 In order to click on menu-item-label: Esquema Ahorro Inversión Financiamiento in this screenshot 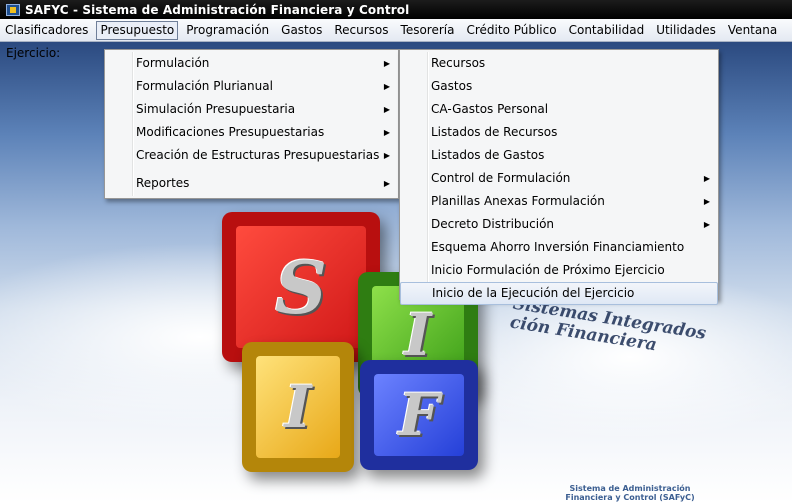, I will do `click(558, 247)`.